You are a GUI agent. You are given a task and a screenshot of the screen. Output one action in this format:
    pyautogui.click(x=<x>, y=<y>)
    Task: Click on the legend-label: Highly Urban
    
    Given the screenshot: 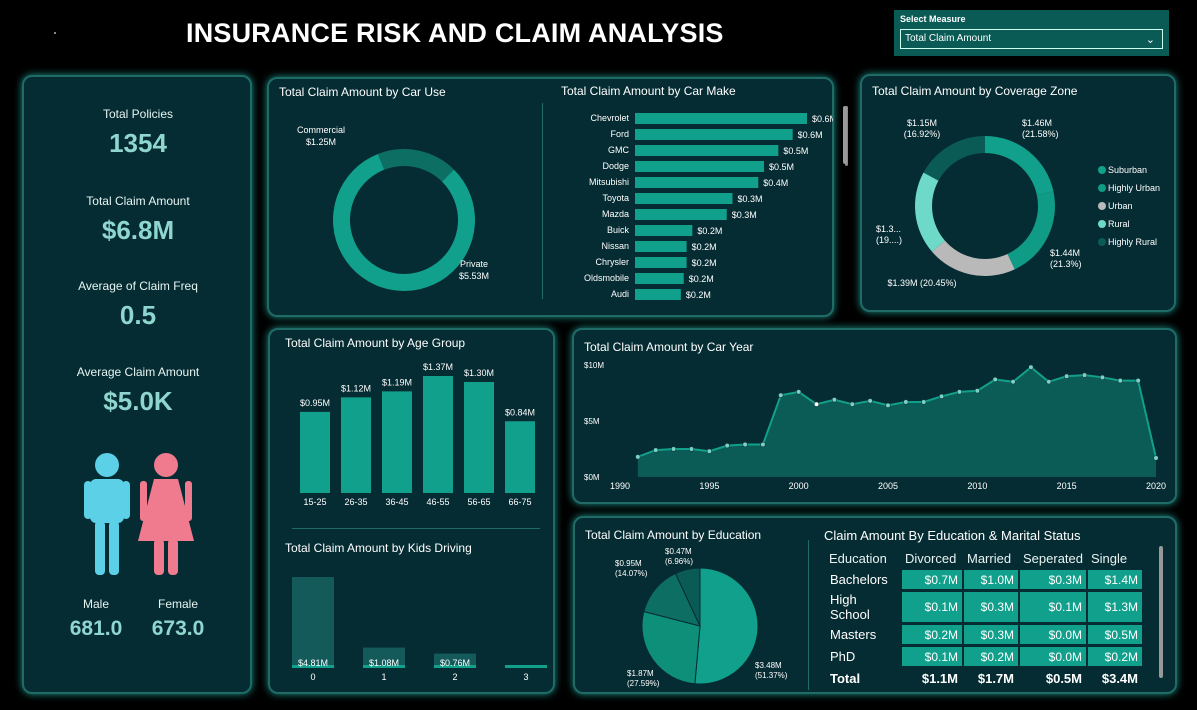 What is the action you would take?
    pyautogui.click(x=1134, y=188)
    